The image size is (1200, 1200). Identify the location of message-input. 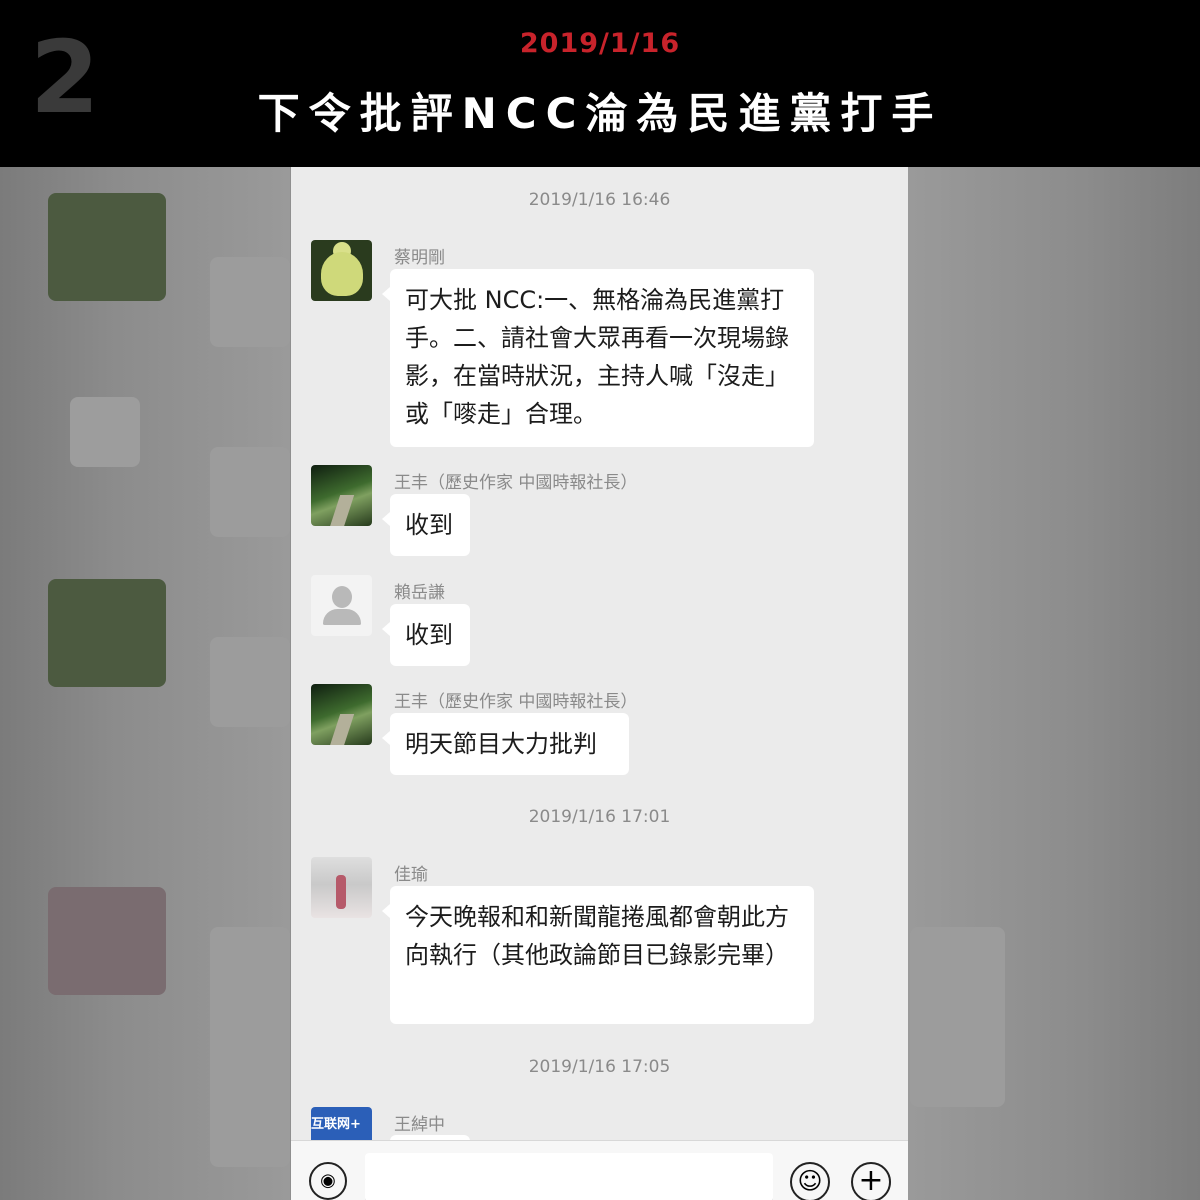
(569, 1176).